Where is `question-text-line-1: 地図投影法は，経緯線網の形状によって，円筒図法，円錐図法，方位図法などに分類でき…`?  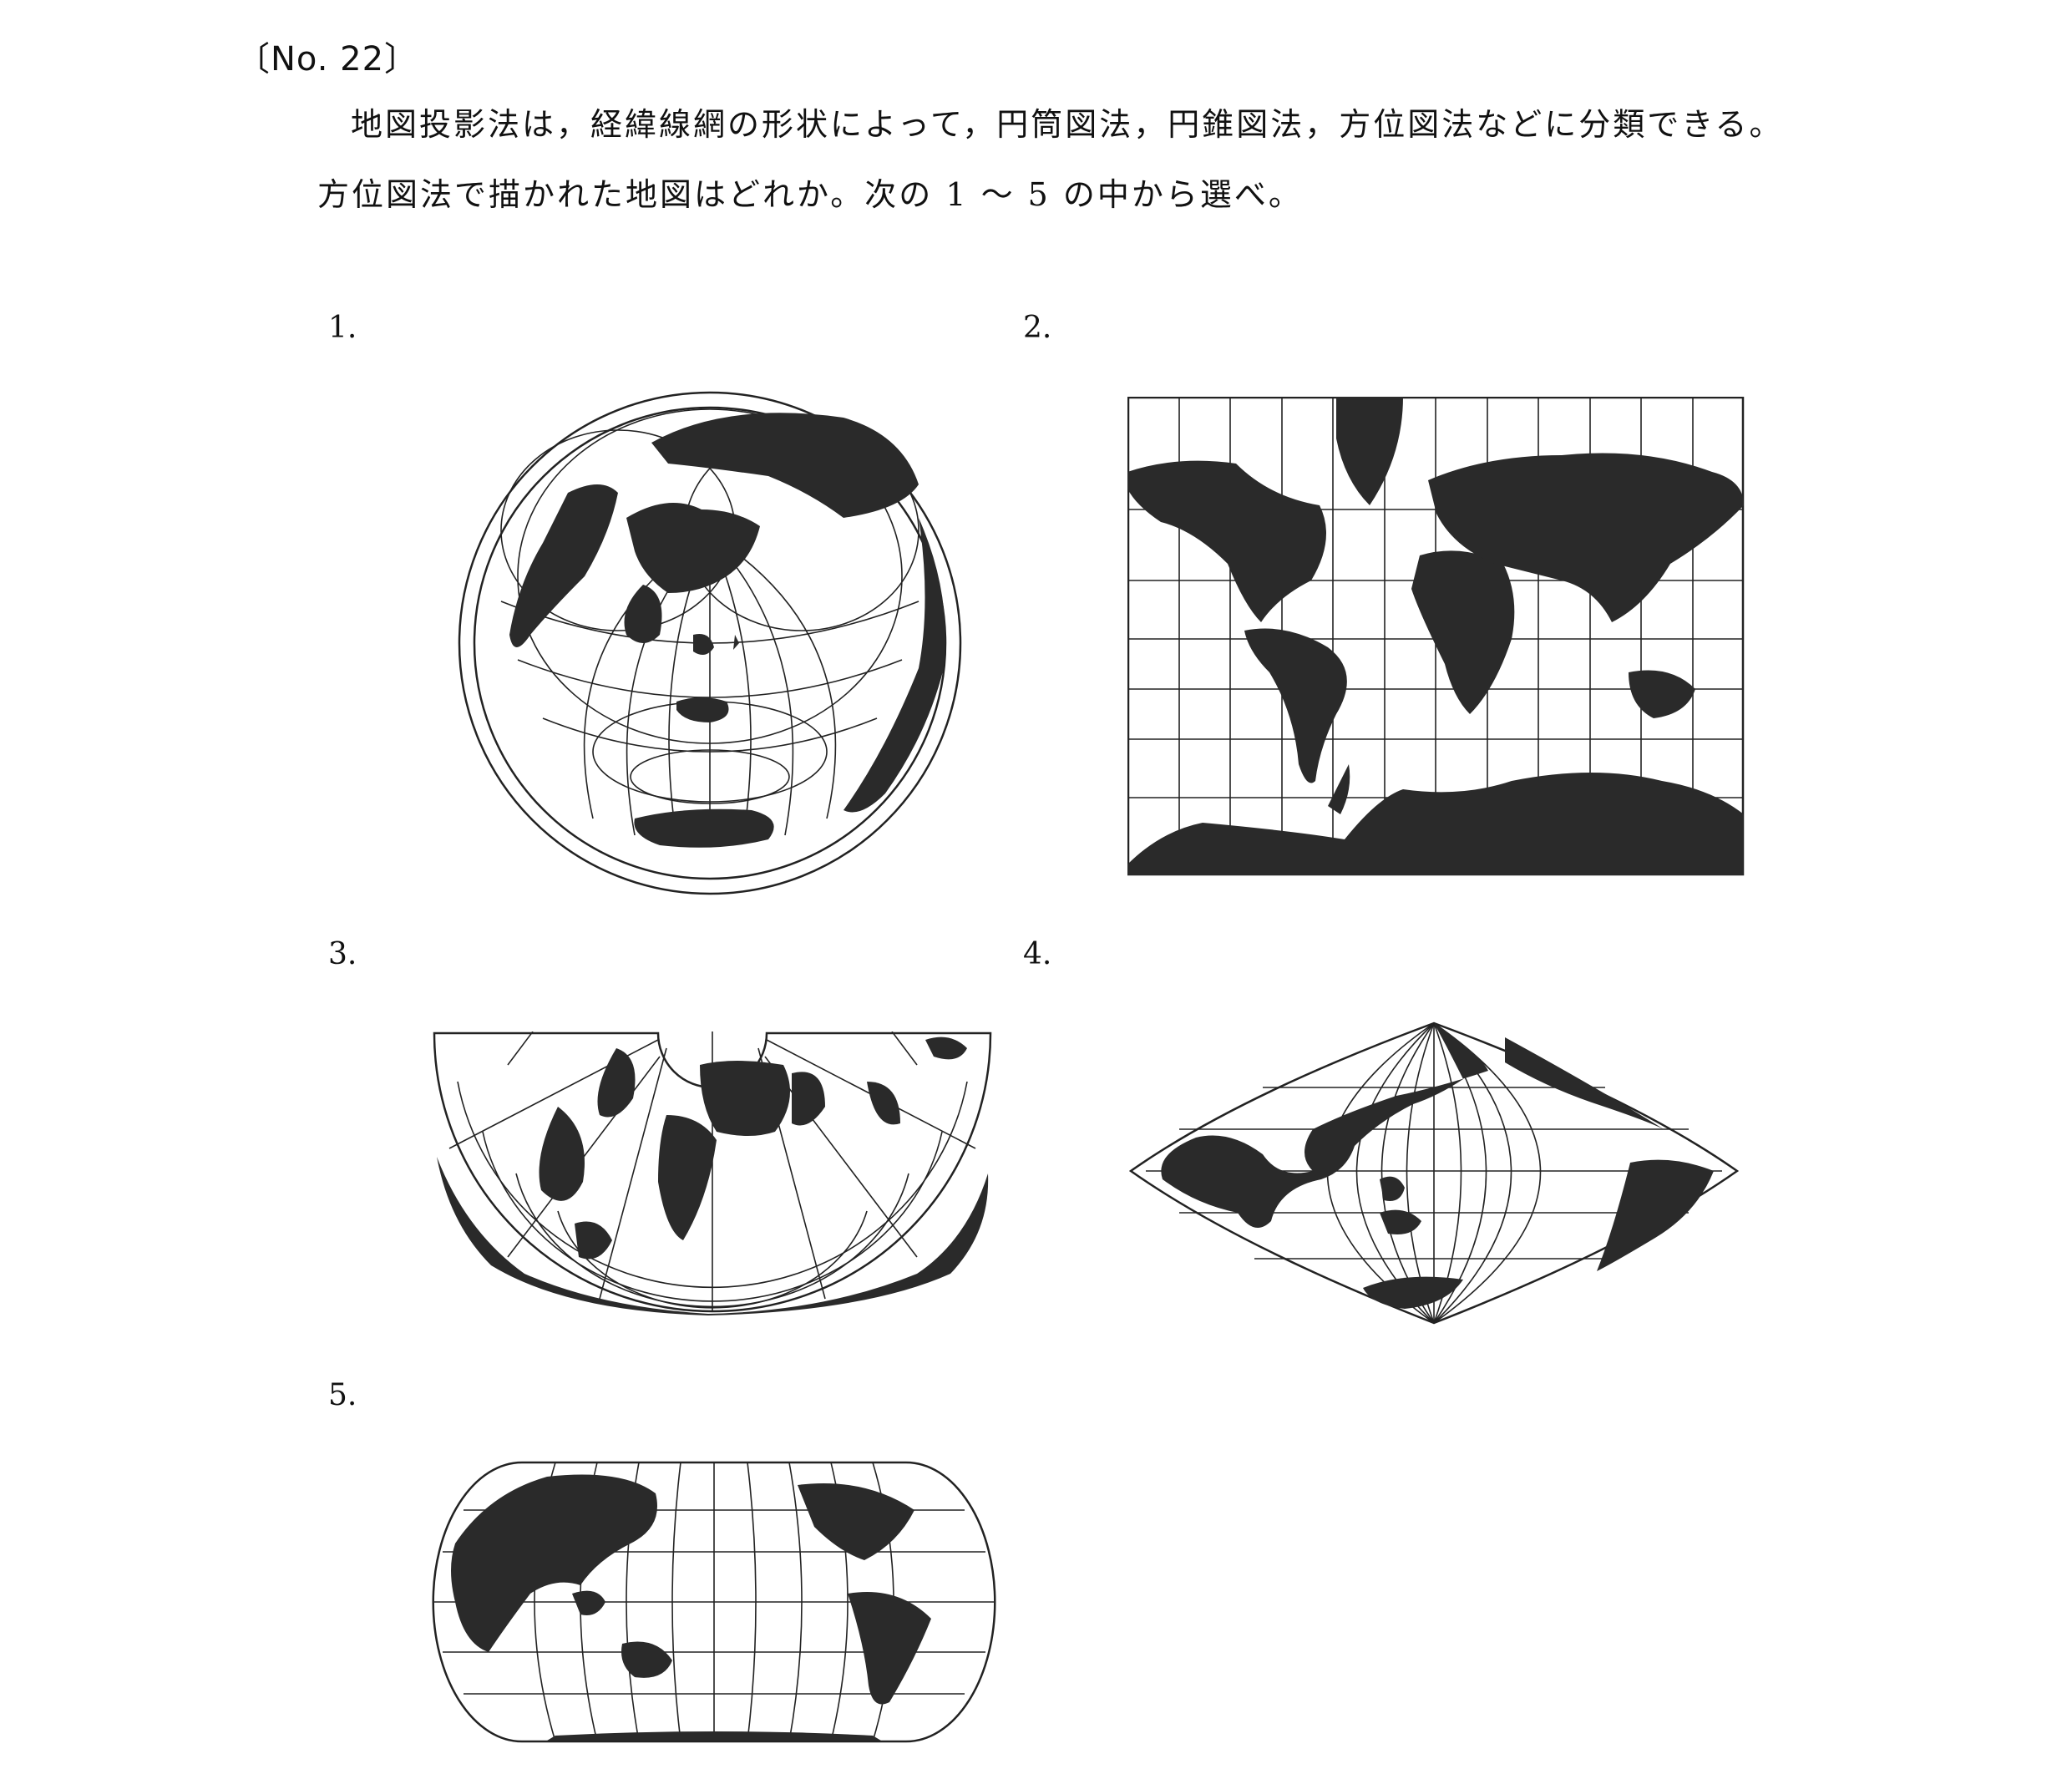
question-text-line-1: 地図投影法は，経緯線網の形状によって，円筒図法，円錐図法，方位図法などに分類でき… is located at coordinates (1067, 124).